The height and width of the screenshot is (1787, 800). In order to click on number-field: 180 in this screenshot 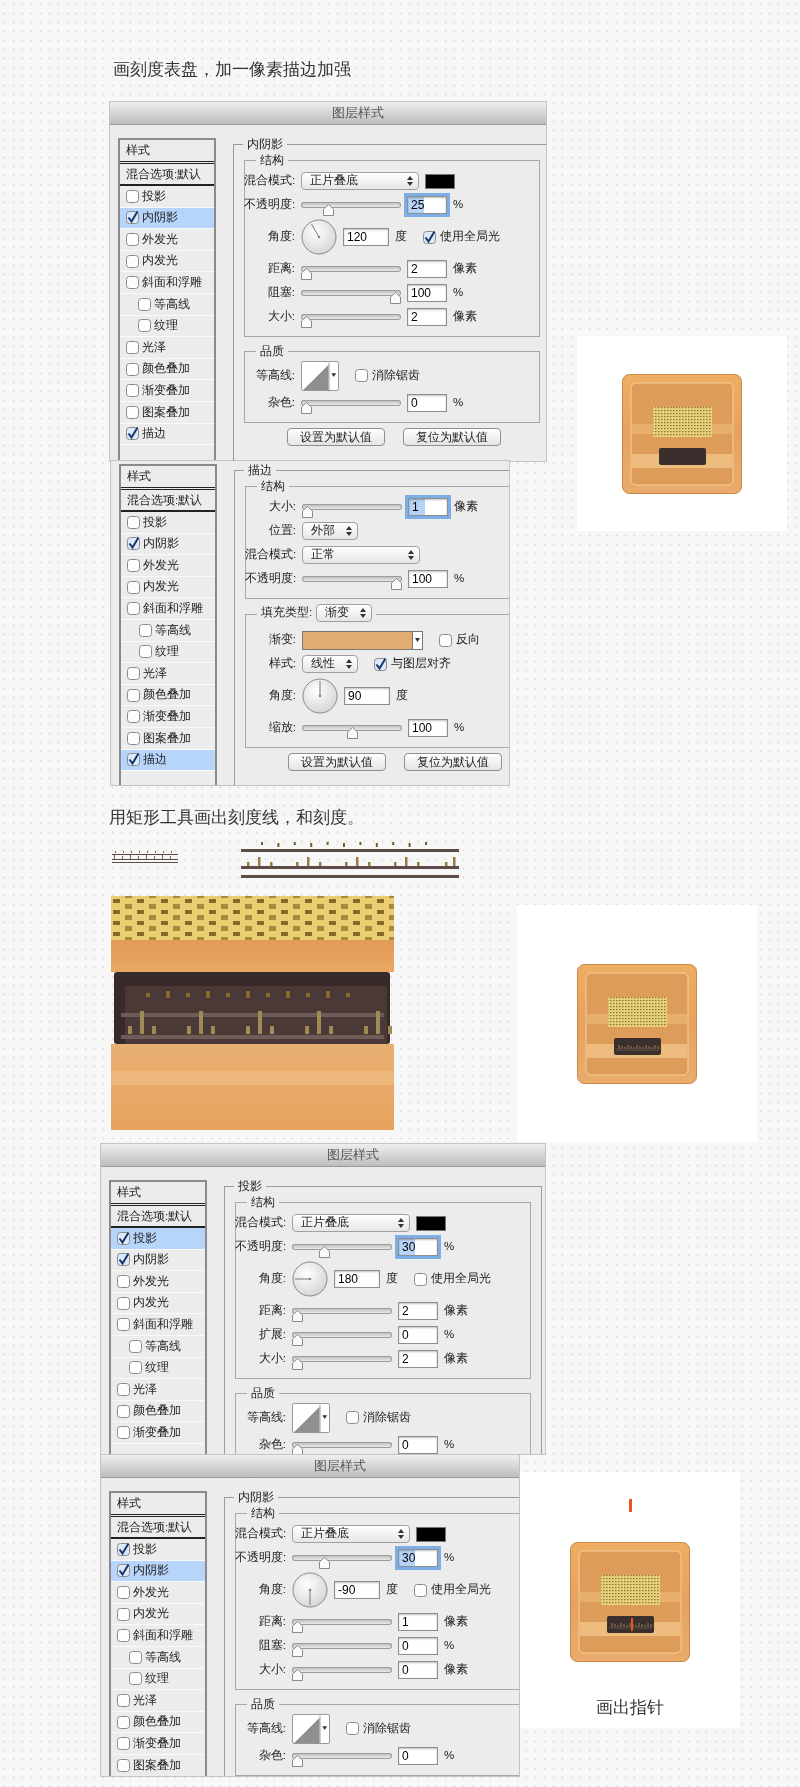, I will do `click(357, 1279)`.